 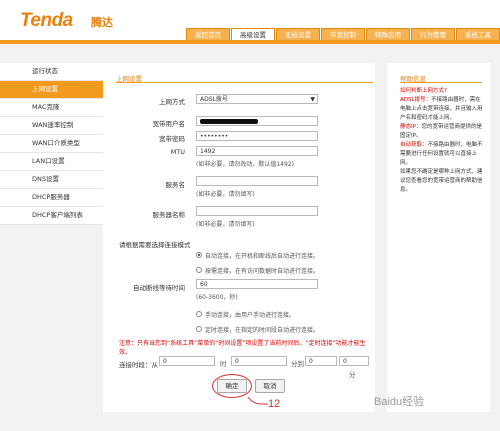 I want to click on username-label: 宽带用户名, so click(x=169, y=124).